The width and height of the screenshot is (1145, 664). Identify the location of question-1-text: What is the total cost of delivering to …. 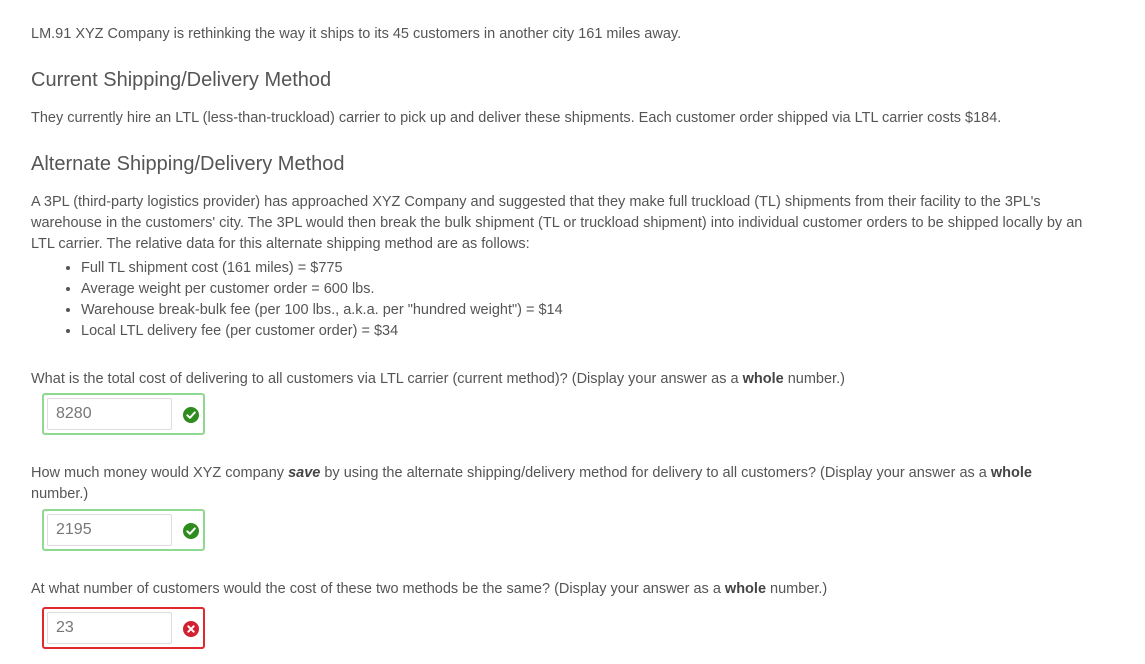
(556, 379).